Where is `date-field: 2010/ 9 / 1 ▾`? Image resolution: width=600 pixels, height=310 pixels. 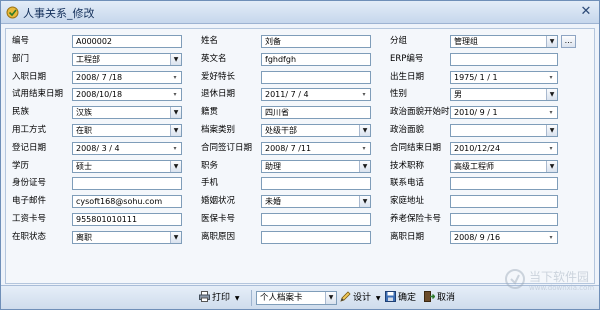 date-field: 2010/ 9 / 1 ▾ is located at coordinates (504, 112).